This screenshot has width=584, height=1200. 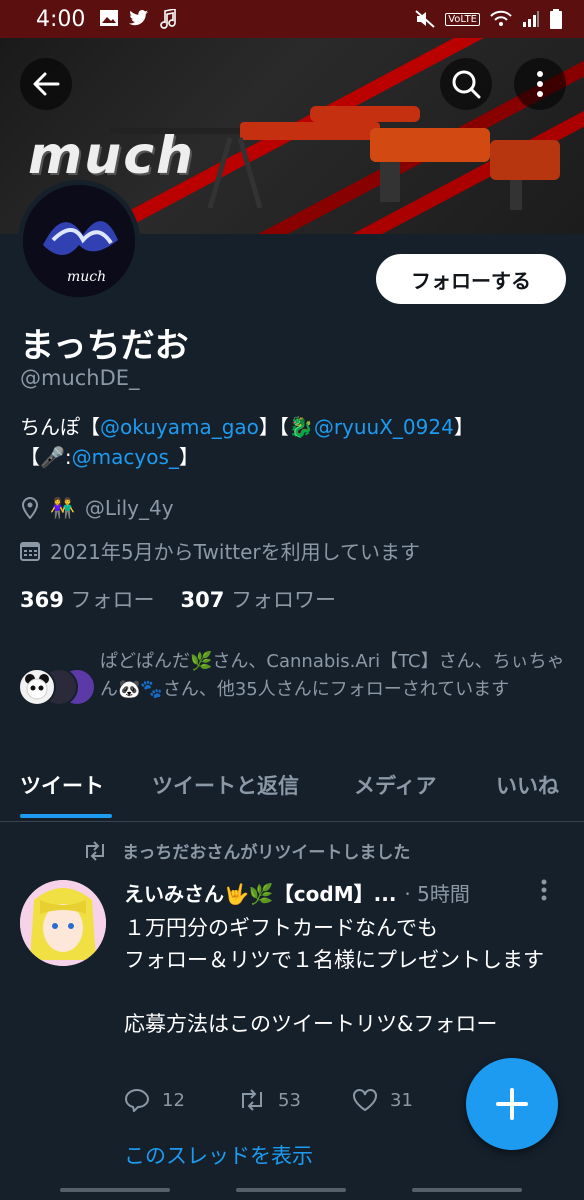 I want to click on signal-icon, so click(x=531, y=19).